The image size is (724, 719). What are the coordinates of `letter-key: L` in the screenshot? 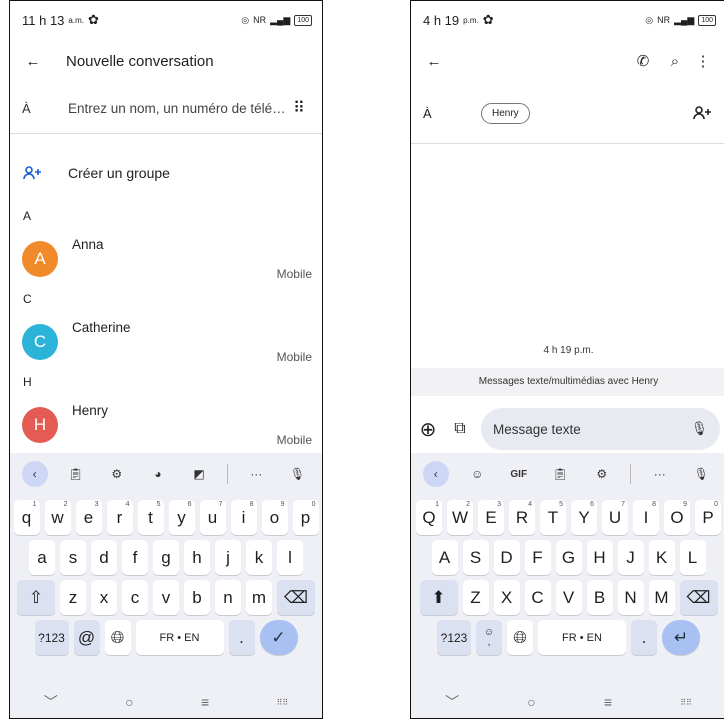 It's located at (692, 557).